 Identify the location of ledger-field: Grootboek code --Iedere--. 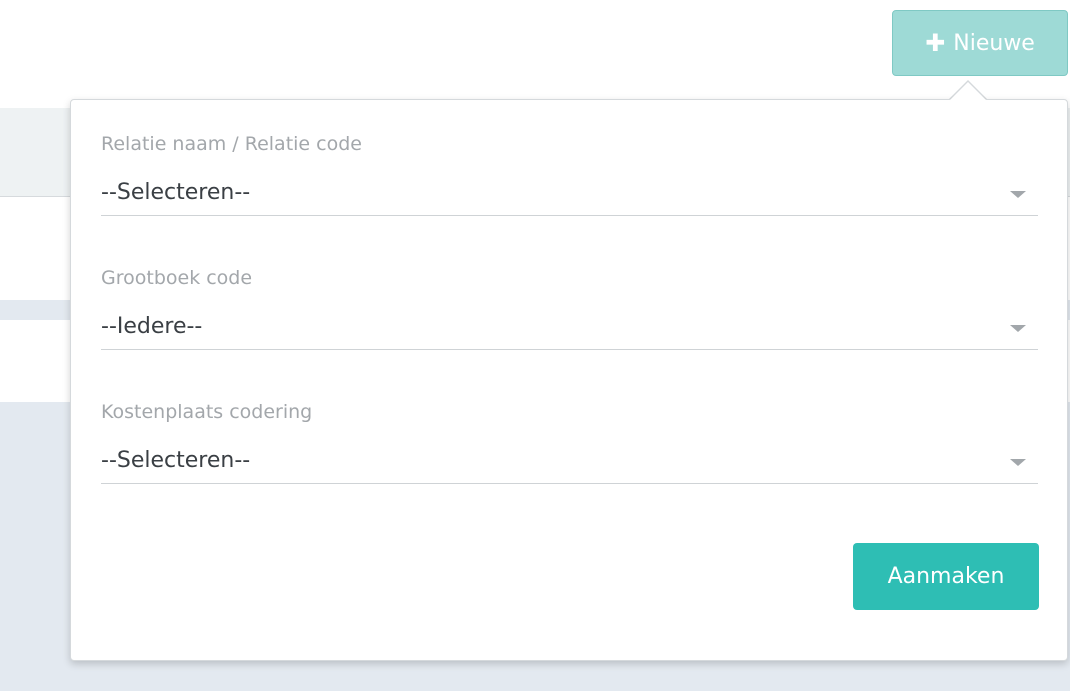
(569, 307).